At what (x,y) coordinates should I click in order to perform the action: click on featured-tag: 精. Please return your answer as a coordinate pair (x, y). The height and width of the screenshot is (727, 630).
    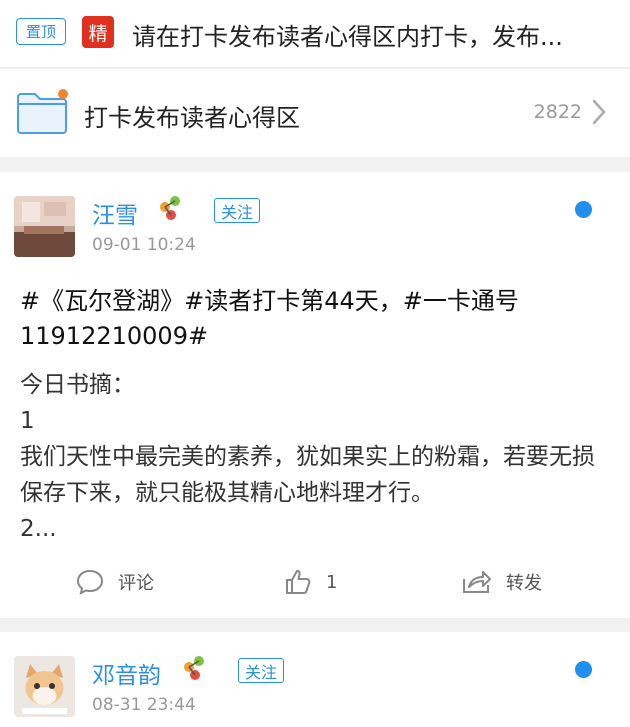
    Looking at the image, I should click on (98, 32).